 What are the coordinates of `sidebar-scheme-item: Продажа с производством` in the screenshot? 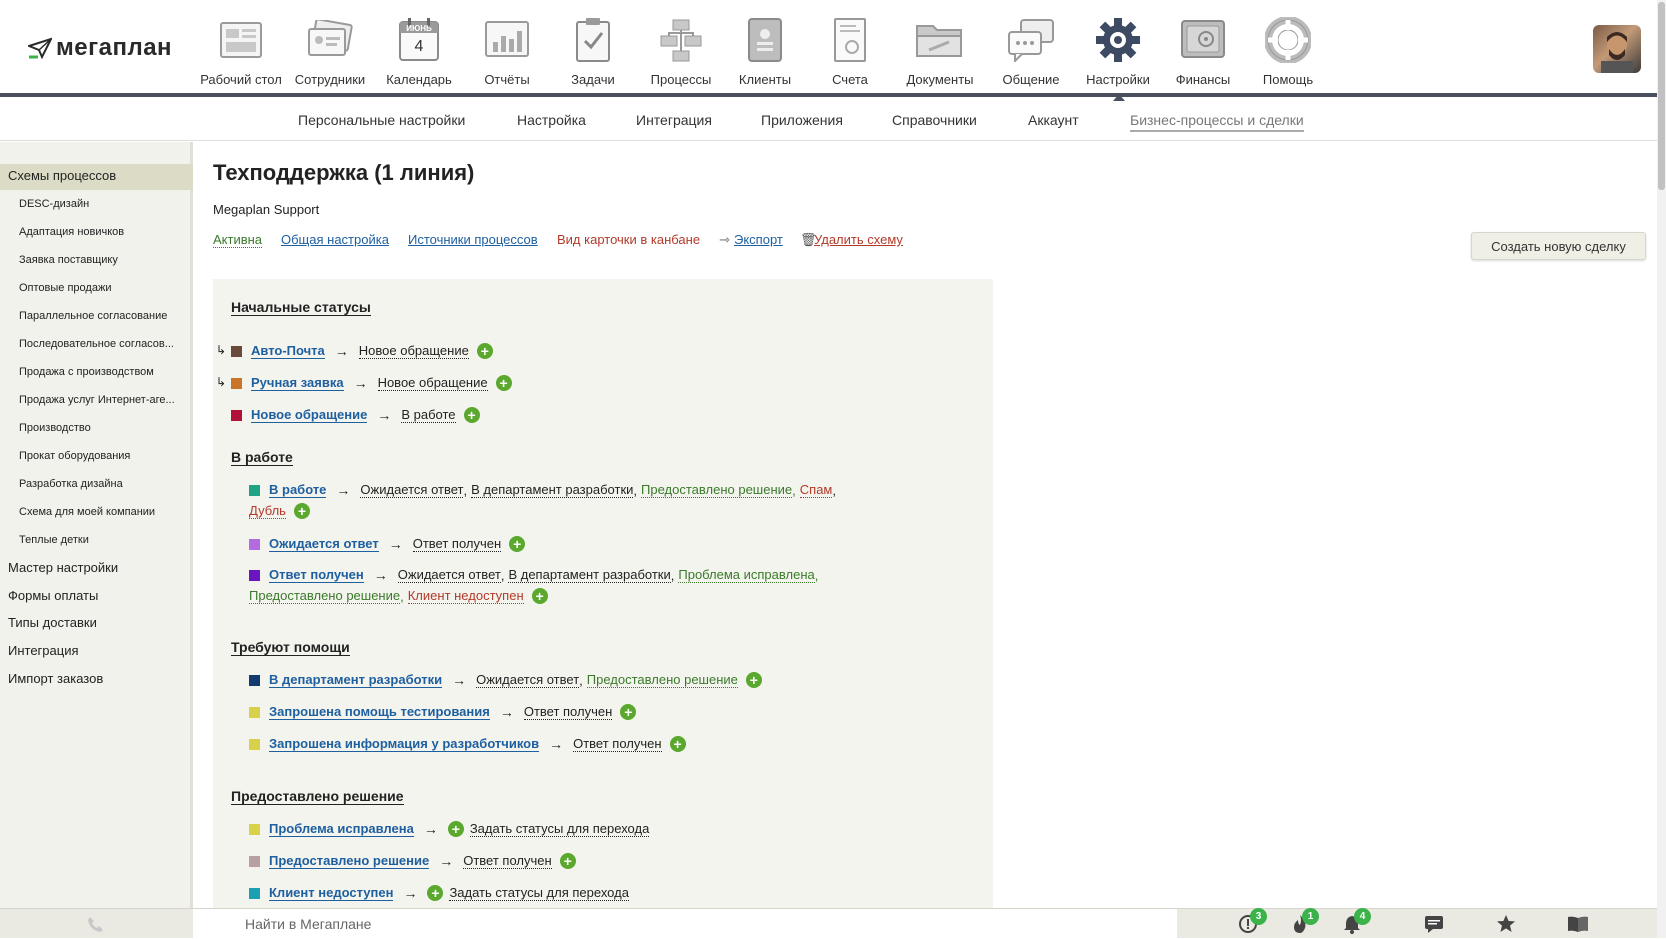 It's located at (86, 372).